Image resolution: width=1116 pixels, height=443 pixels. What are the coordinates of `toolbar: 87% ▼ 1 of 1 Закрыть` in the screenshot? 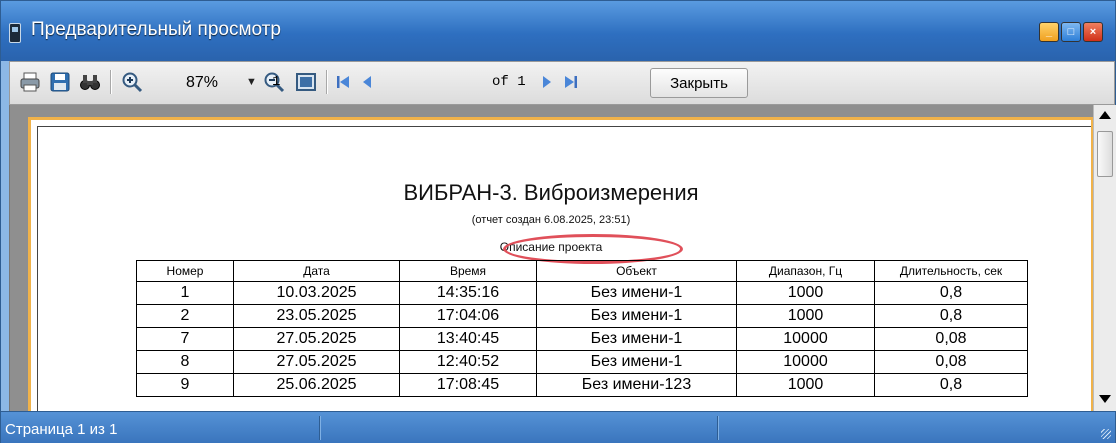 It's located at (562, 83).